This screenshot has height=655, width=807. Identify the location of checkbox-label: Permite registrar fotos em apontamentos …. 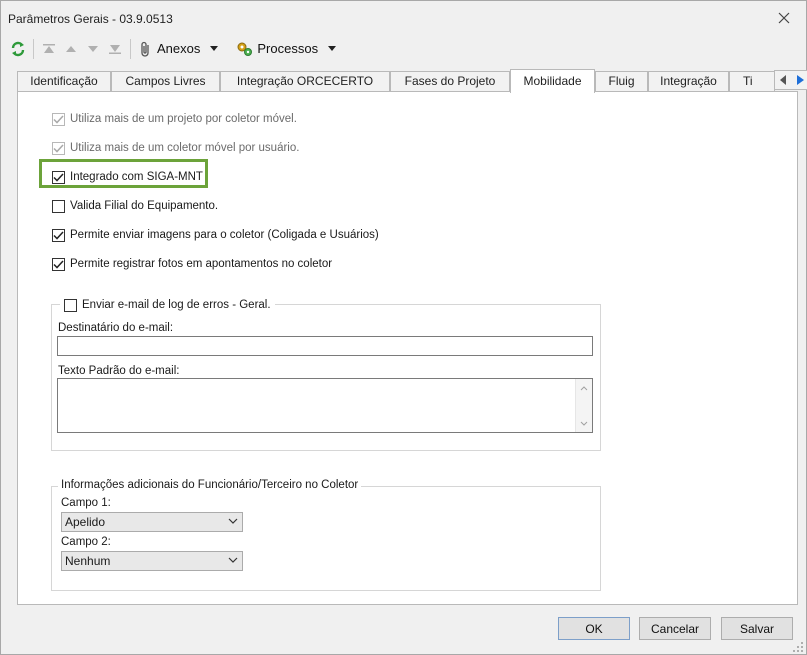
(201, 264).